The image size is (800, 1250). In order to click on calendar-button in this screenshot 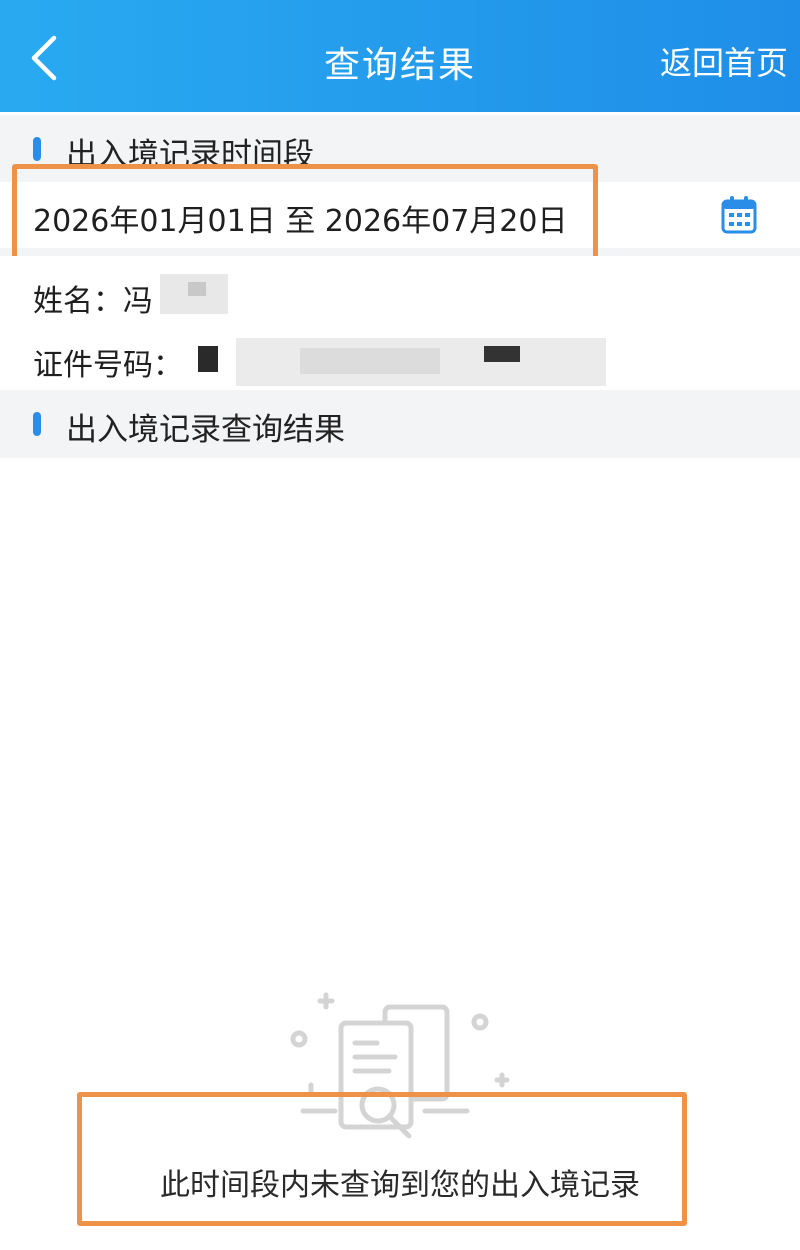, I will do `click(739, 215)`.